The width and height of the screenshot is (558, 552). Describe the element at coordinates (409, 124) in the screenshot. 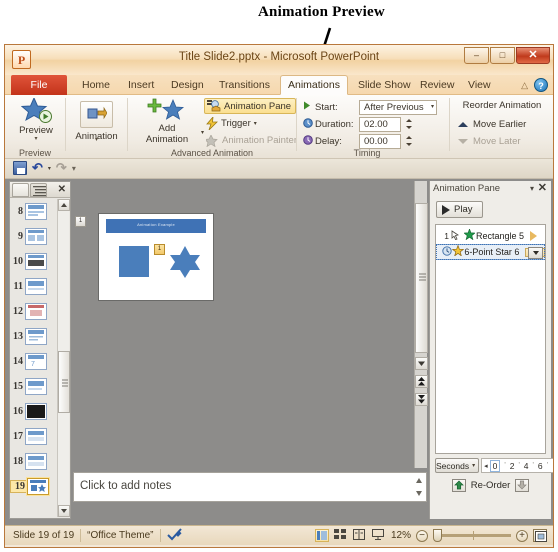

I see `duration-stepper` at that location.